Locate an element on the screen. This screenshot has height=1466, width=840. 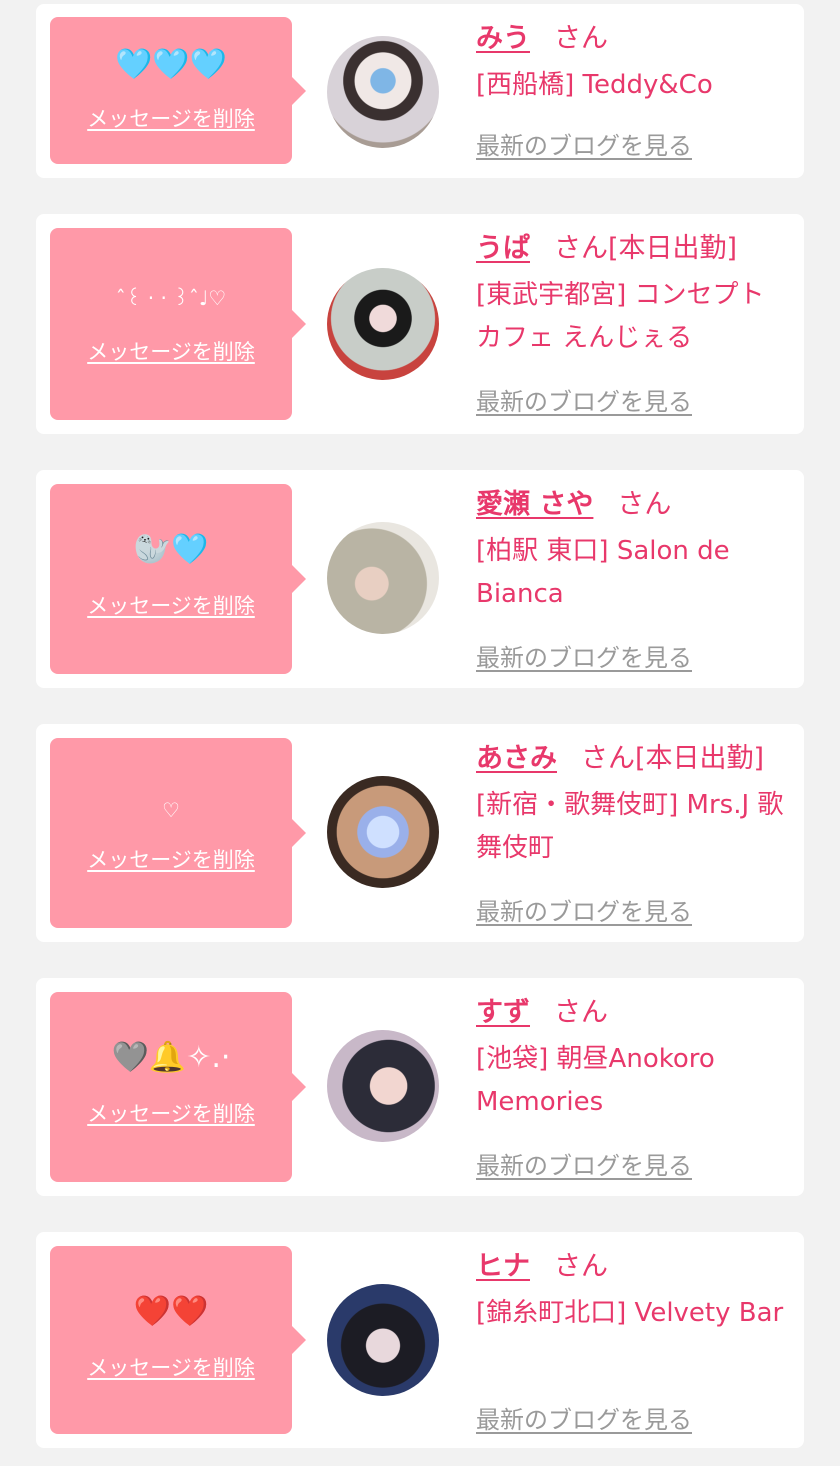
user-name-link: みう is located at coordinates (503, 38).